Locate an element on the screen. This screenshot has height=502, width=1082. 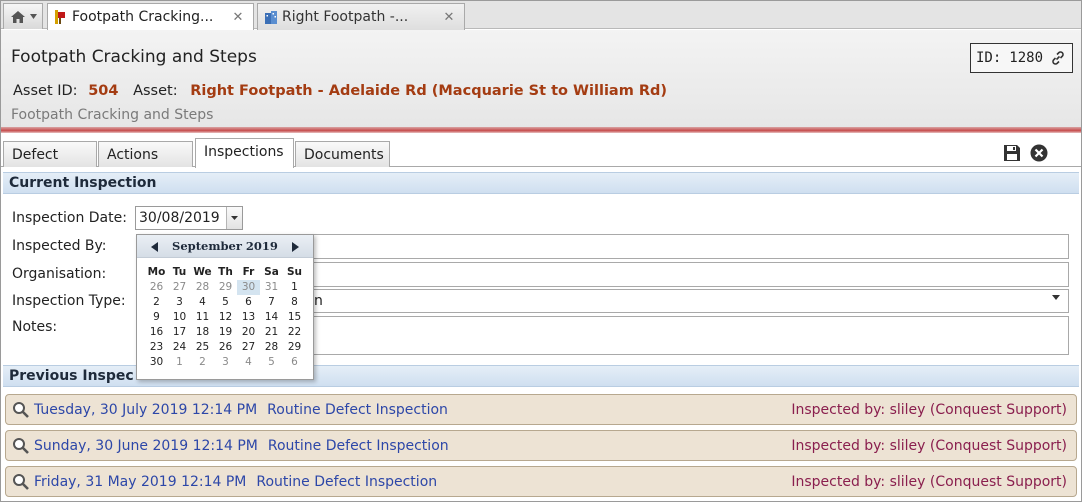
id-value: 1280 is located at coordinates (1026, 58).